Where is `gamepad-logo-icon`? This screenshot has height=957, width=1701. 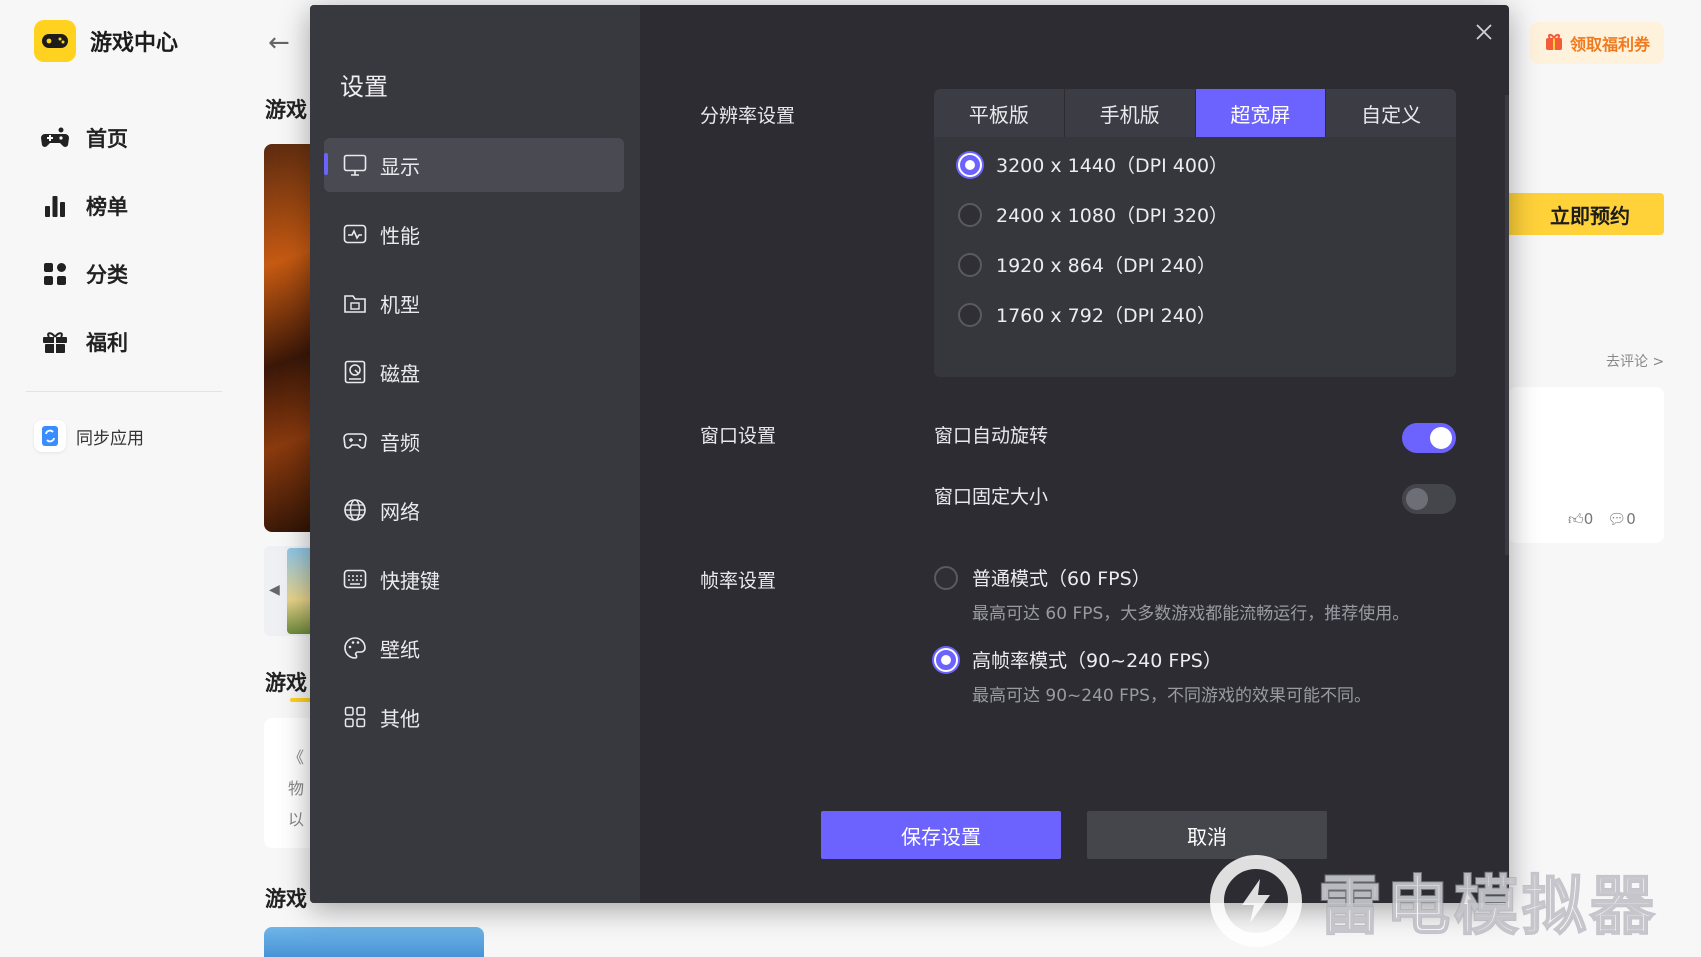
gamepad-logo-icon is located at coordinates (55, 41).